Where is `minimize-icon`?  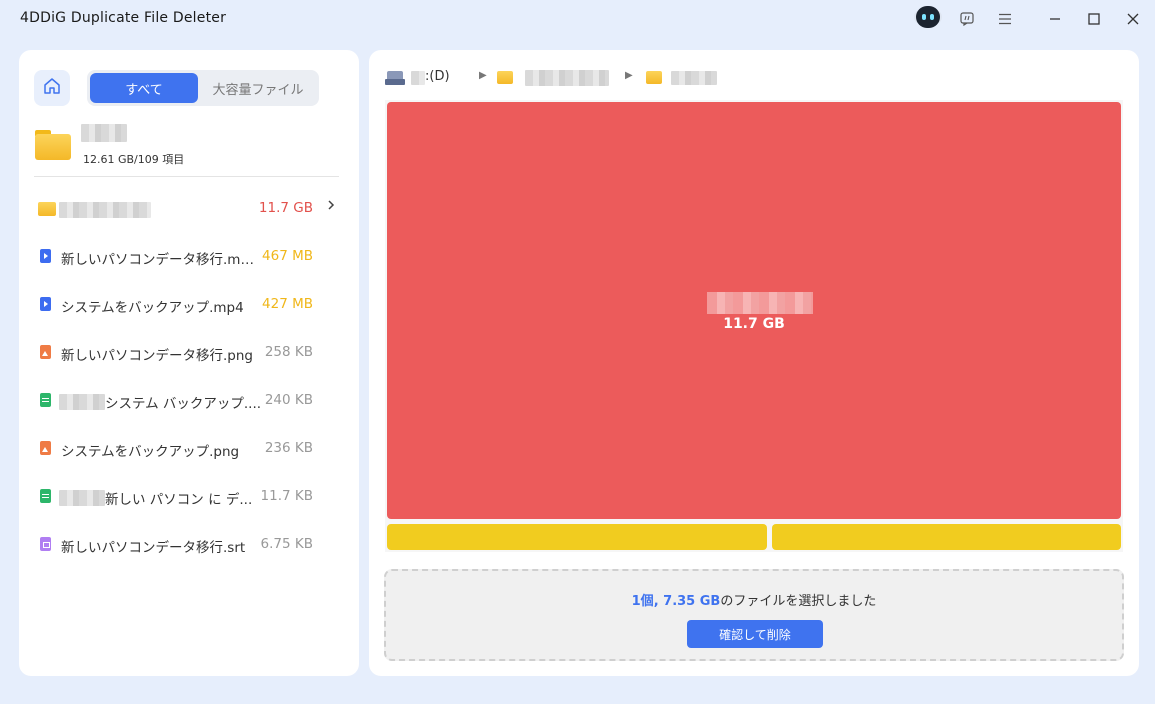 minimize-icon is located at coordinates (1055, 19).